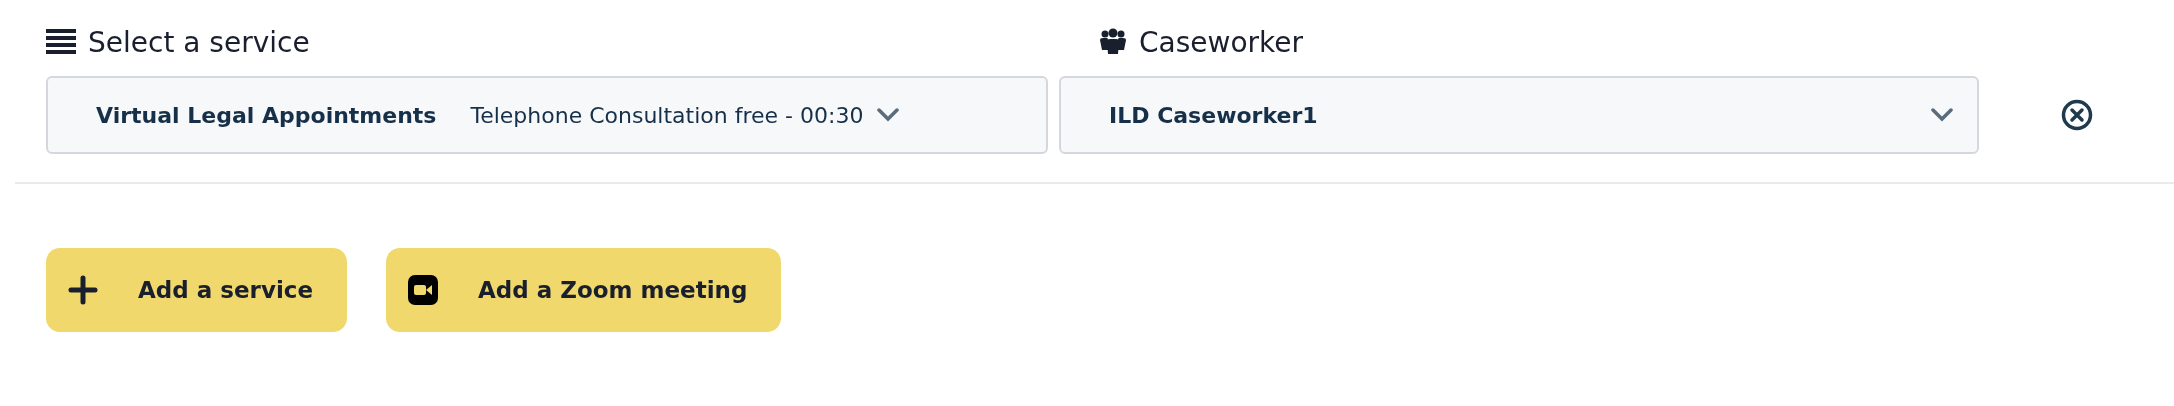 The image size is (2174, 406). Describe the element at coordinates (199, 42) in the screenshot. I see `field-label: Select a service` at that location.